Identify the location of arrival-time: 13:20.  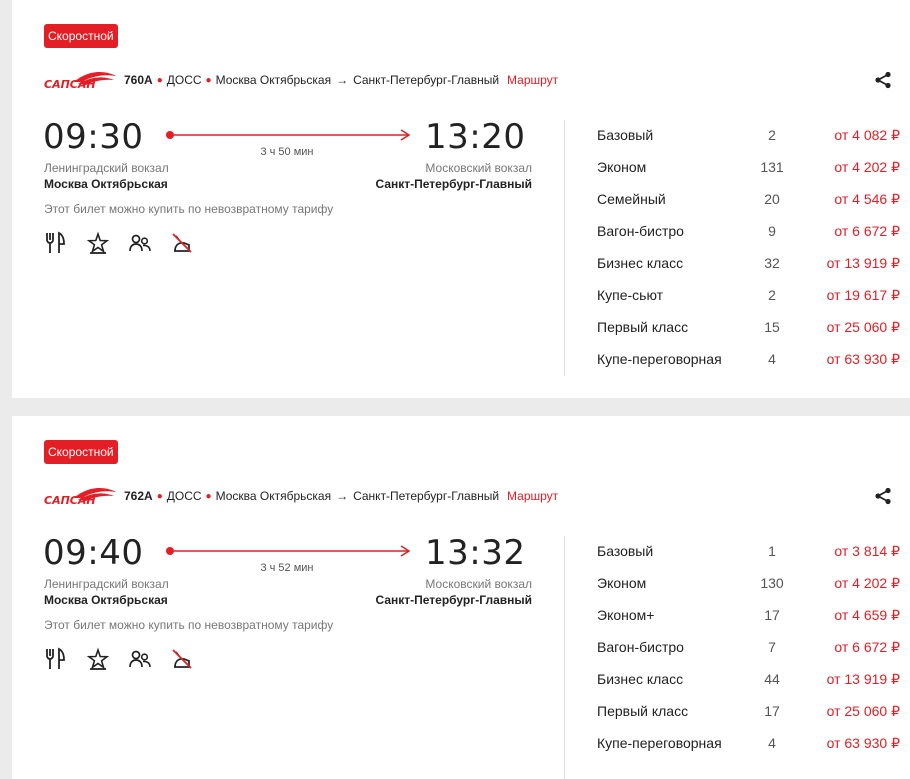
(475, 137).